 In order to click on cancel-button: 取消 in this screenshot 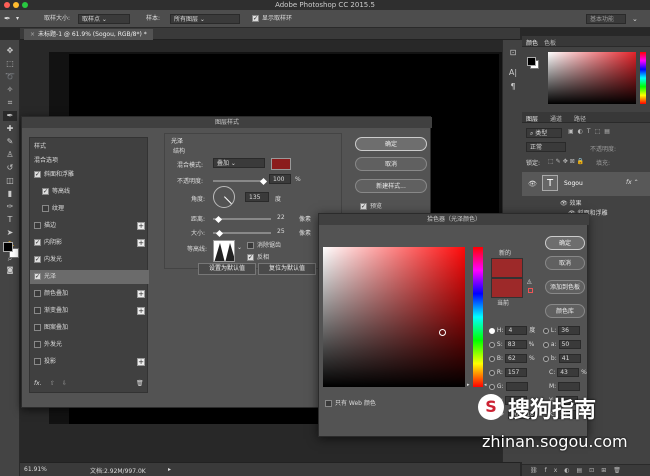, I will do `click(391, 164)`.